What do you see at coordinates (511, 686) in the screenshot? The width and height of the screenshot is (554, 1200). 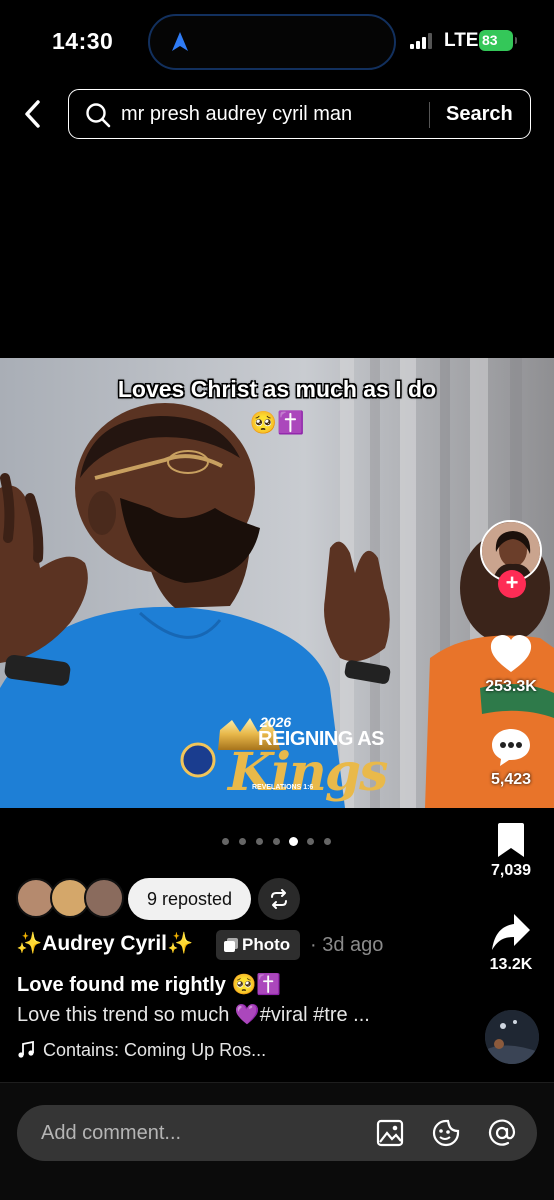 I see `like-count: 253.3K` at bounding box center [511, 686].